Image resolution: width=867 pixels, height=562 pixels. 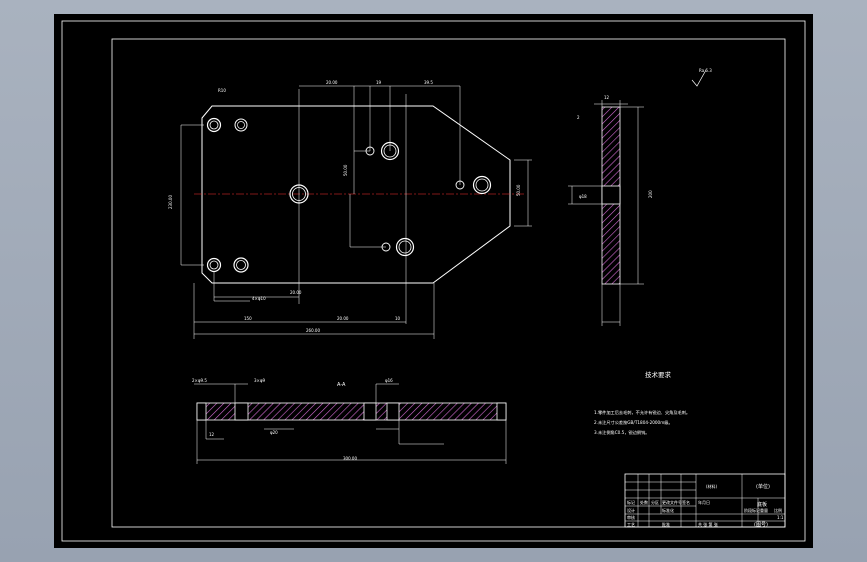 I want to click on dim-sec-a: 2×φ9.5, so click(x=199, y=380).